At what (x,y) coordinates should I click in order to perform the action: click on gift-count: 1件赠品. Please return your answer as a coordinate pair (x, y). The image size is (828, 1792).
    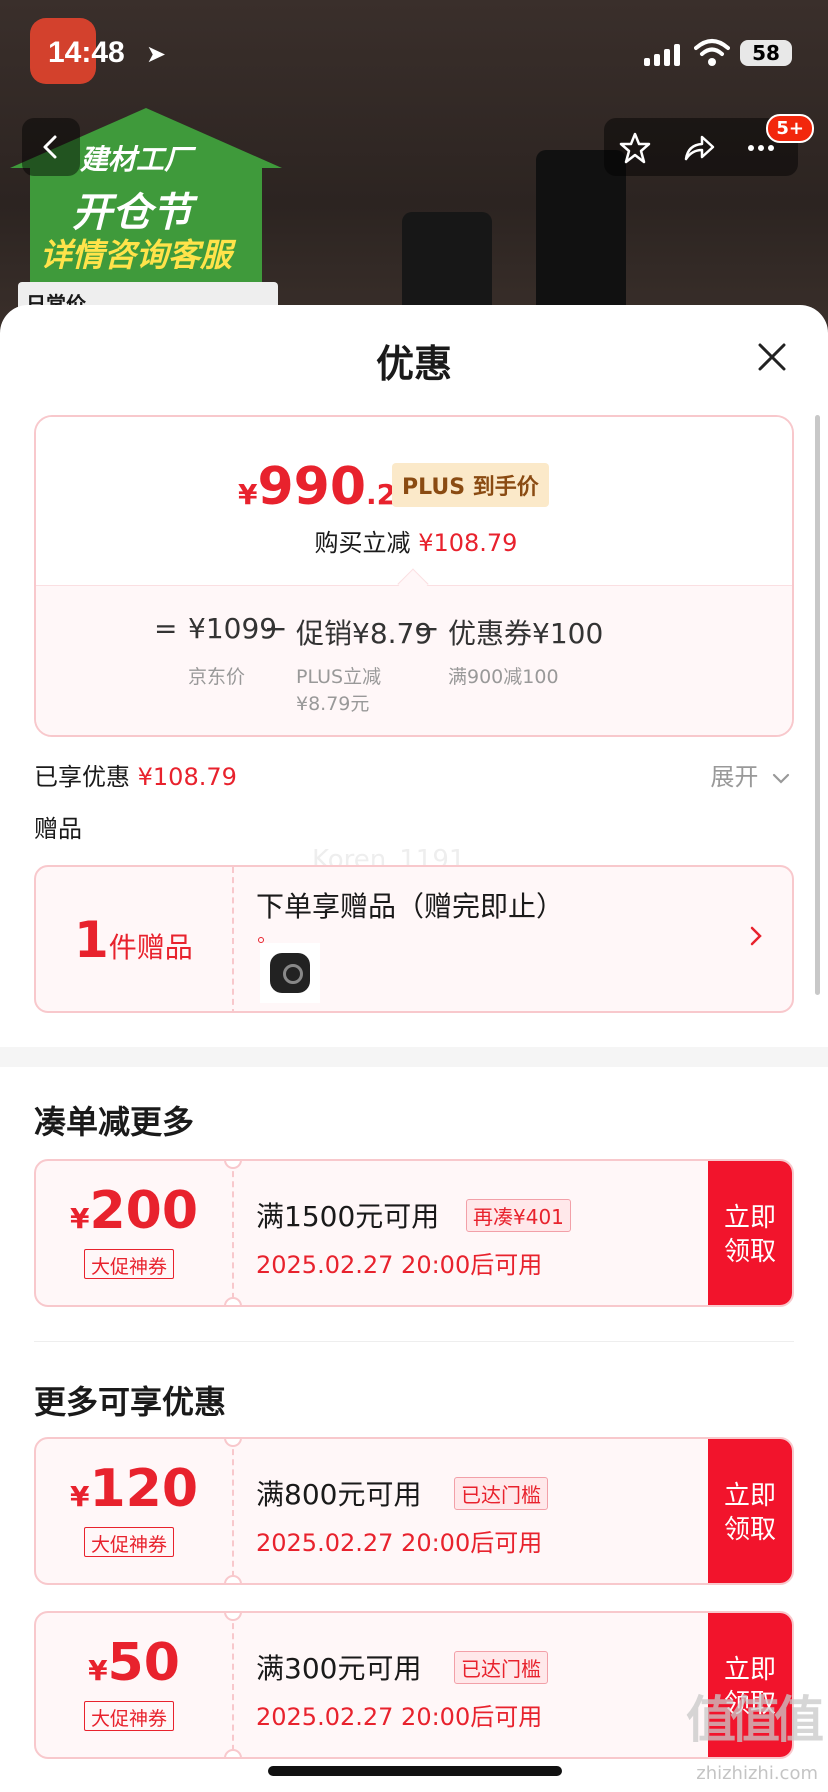
    Looking at the image, I should click on (133, 940).